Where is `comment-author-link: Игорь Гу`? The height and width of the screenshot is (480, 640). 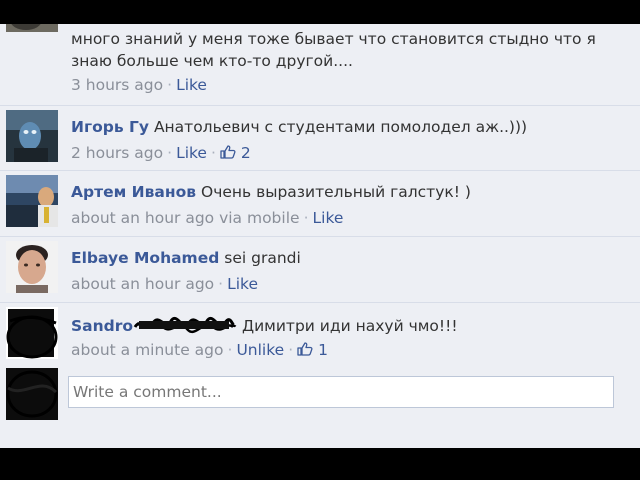
comment-author-link: Игорь Гу is located at coordinates (110, 127).